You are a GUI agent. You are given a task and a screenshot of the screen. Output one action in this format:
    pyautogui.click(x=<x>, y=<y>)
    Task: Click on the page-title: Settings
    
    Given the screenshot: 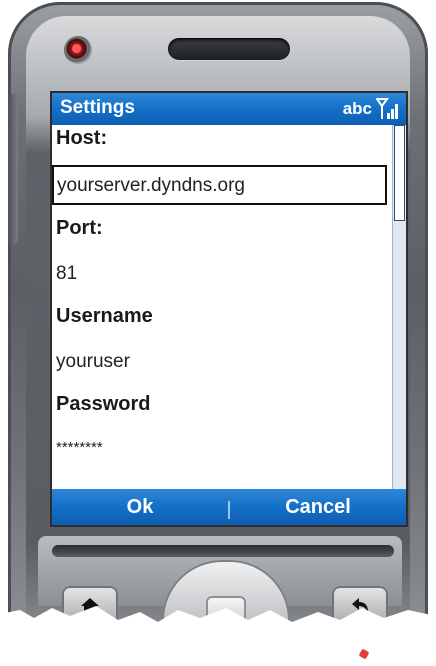 What is the action you would take?
    pyautogui.click(x=97, y=107)
    